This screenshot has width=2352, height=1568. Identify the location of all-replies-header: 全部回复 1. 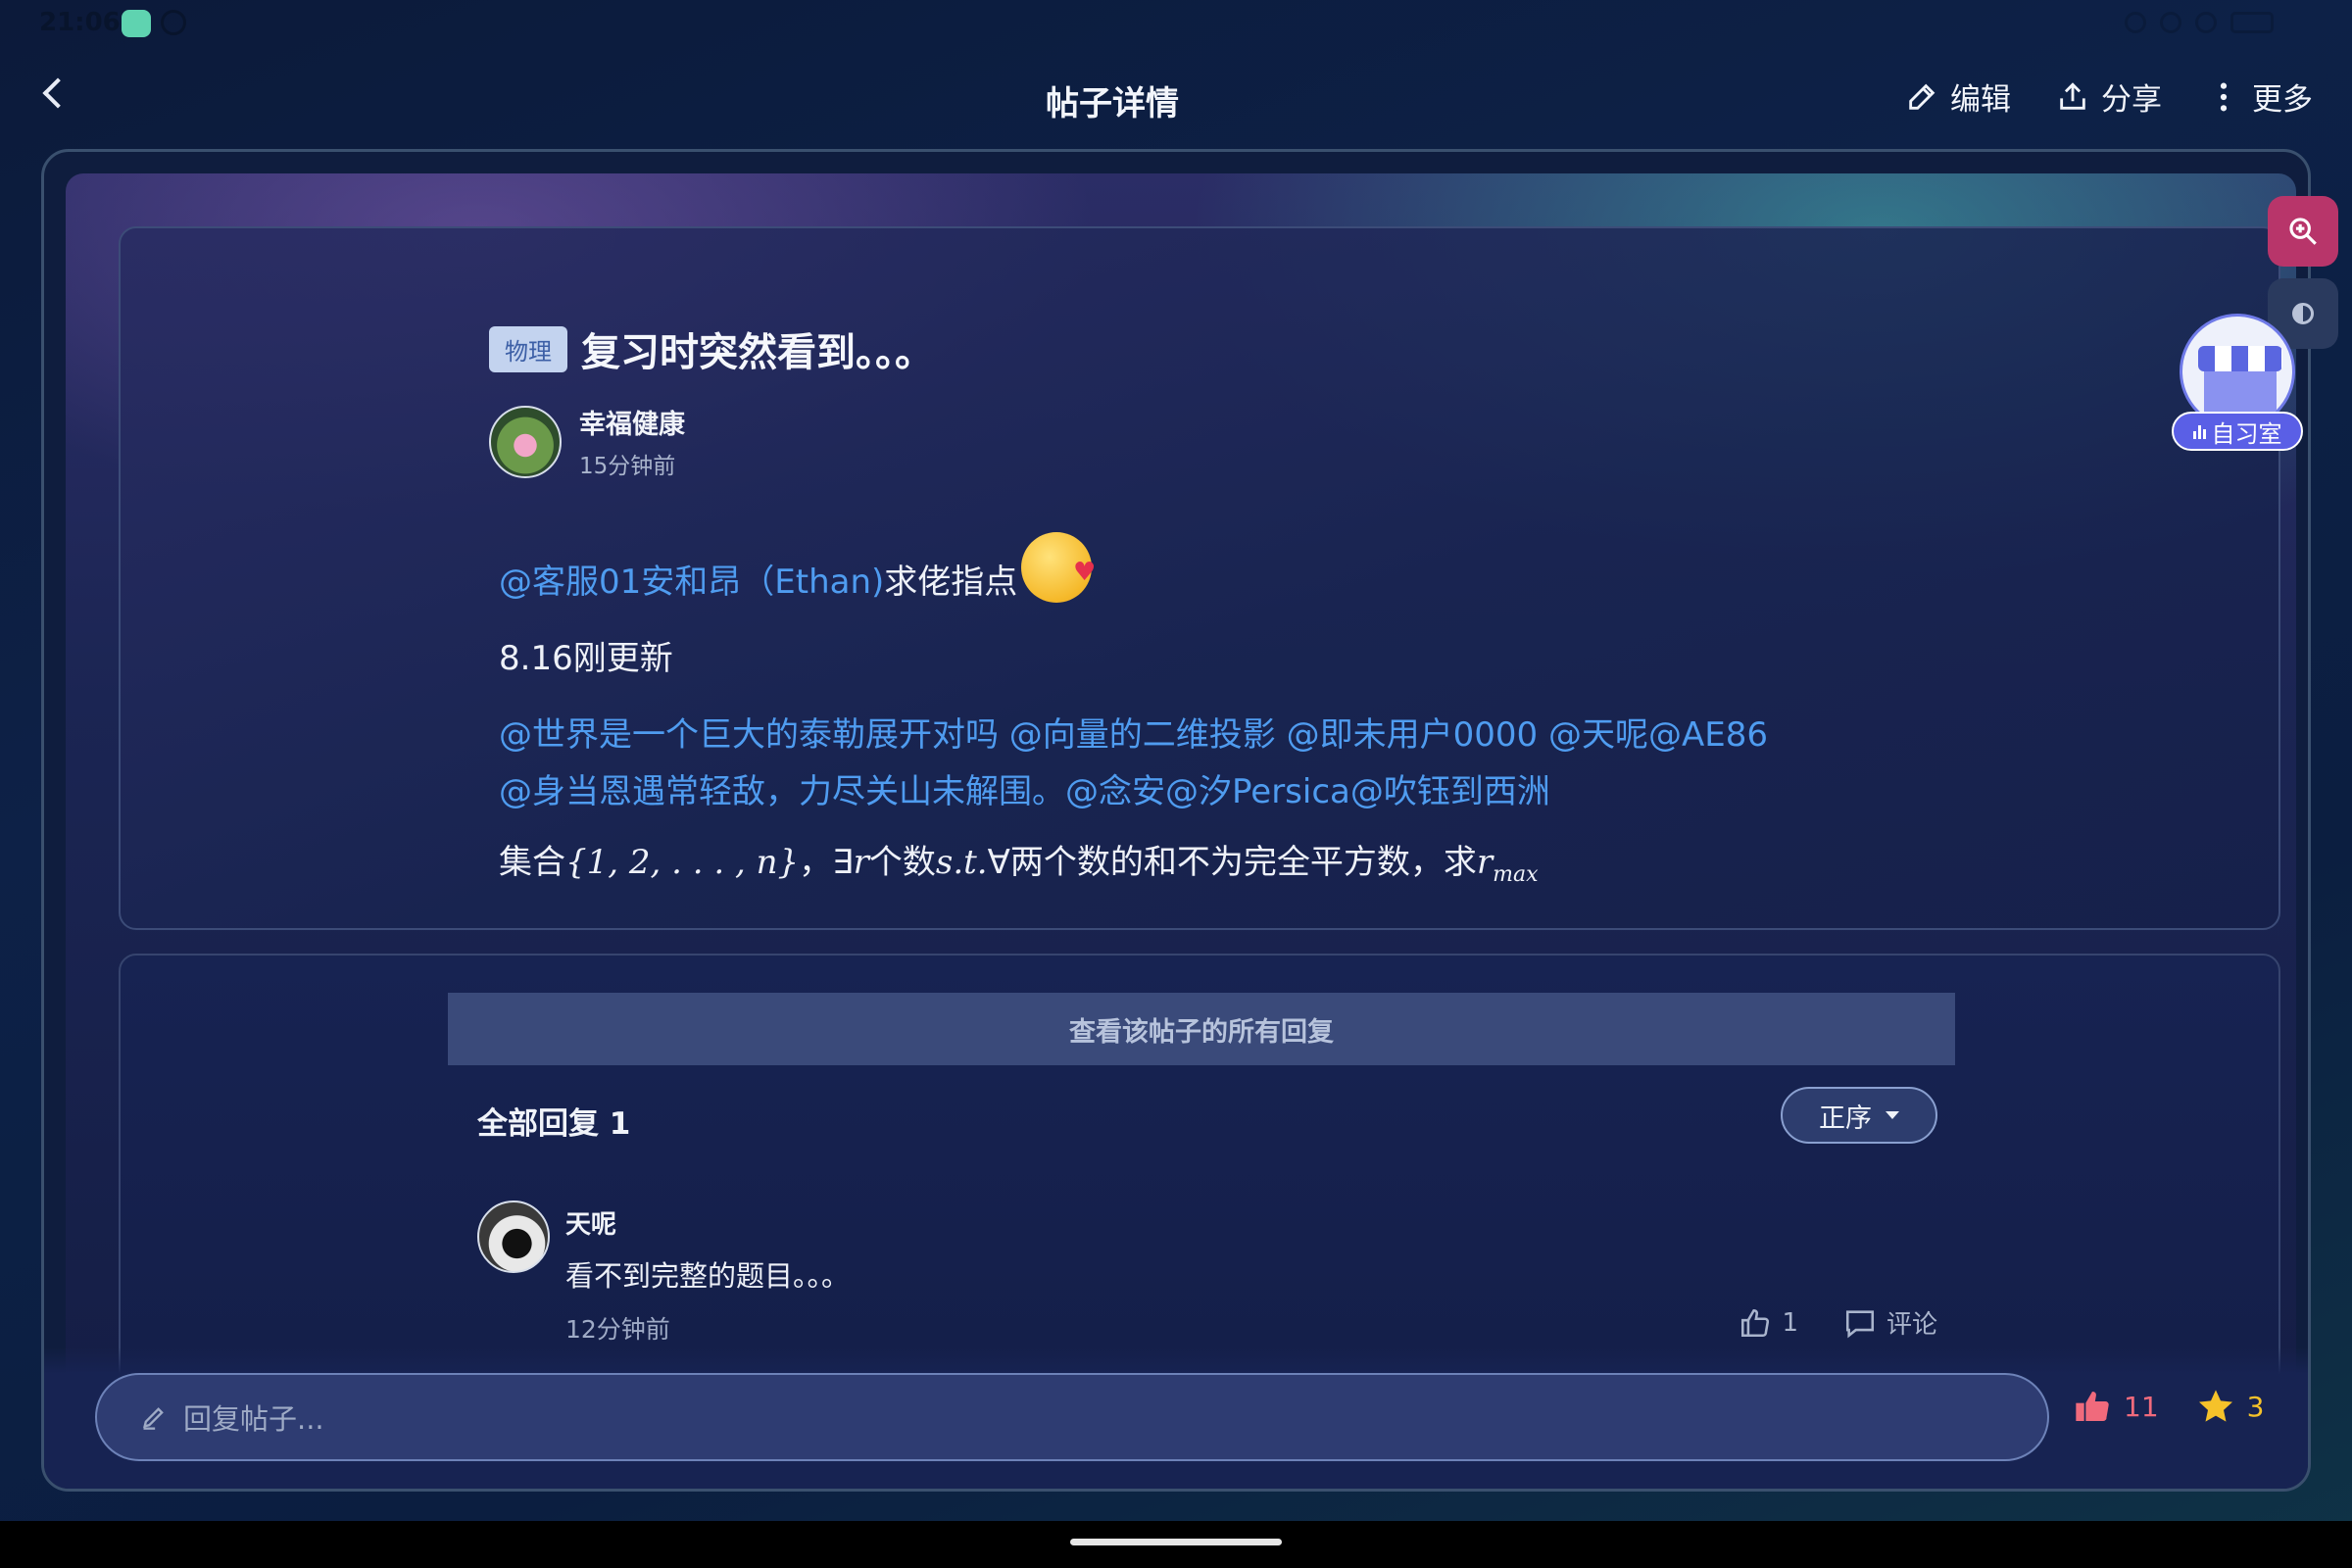
(554, 1124).